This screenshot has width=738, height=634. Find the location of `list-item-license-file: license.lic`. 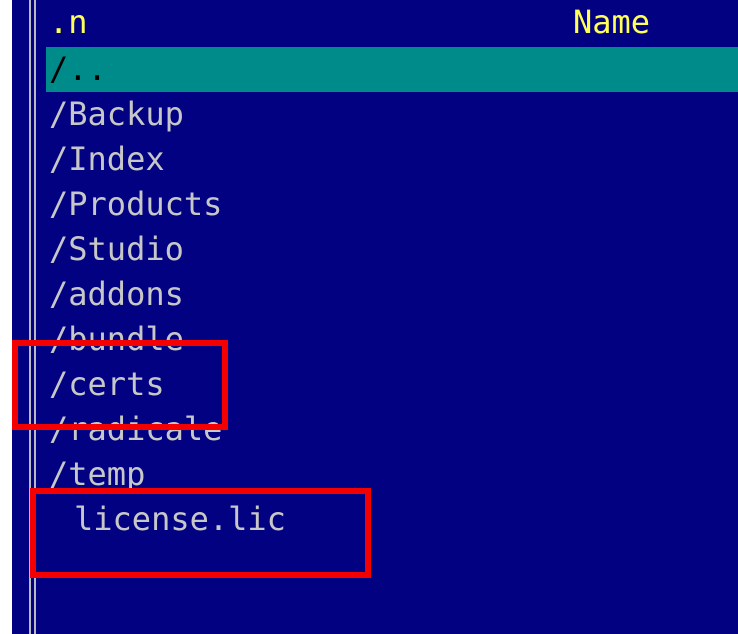

list-item-license-file: license.lic is located at coordinates (392, 519).